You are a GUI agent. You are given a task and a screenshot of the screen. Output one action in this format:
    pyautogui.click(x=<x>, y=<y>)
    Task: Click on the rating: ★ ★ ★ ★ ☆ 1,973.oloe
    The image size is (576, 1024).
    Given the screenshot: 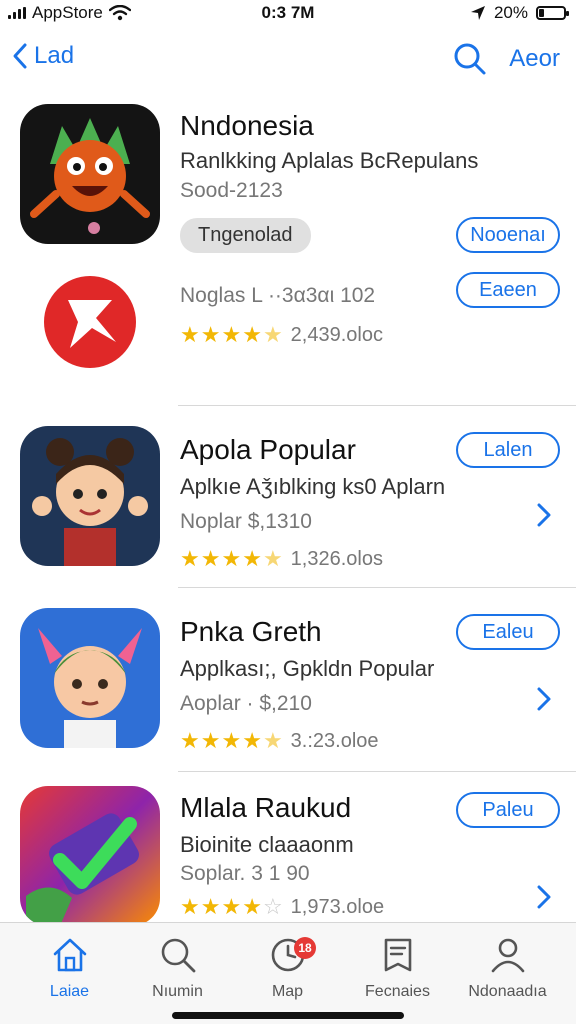 What is the action you would take?
    pyautogui.click(x=282, y=907)
    